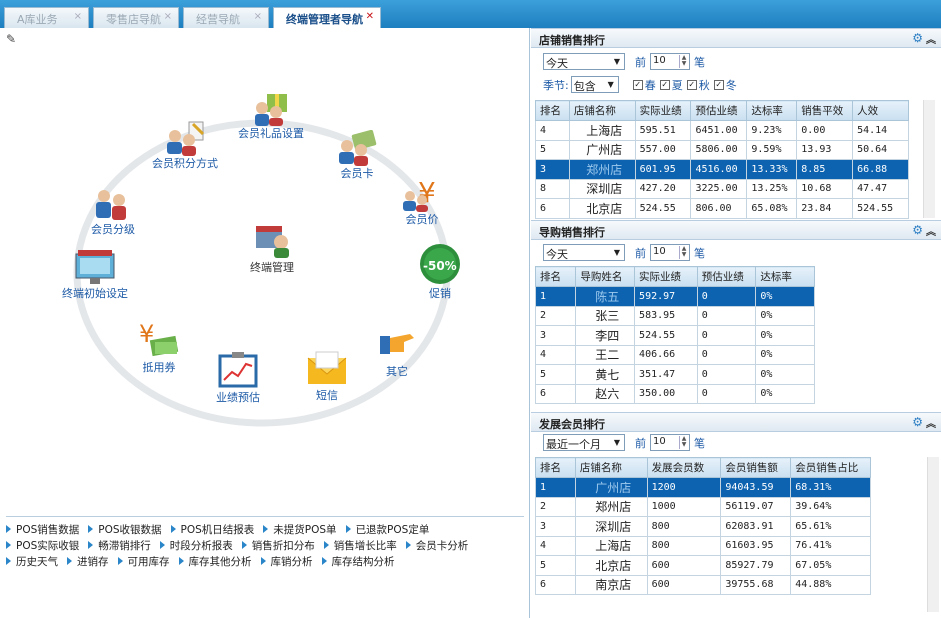 The image size is (941, 618). Describe the element at coordinates (719, 149) in the screenshot. I see `table-cell: 5806.00` at that location.